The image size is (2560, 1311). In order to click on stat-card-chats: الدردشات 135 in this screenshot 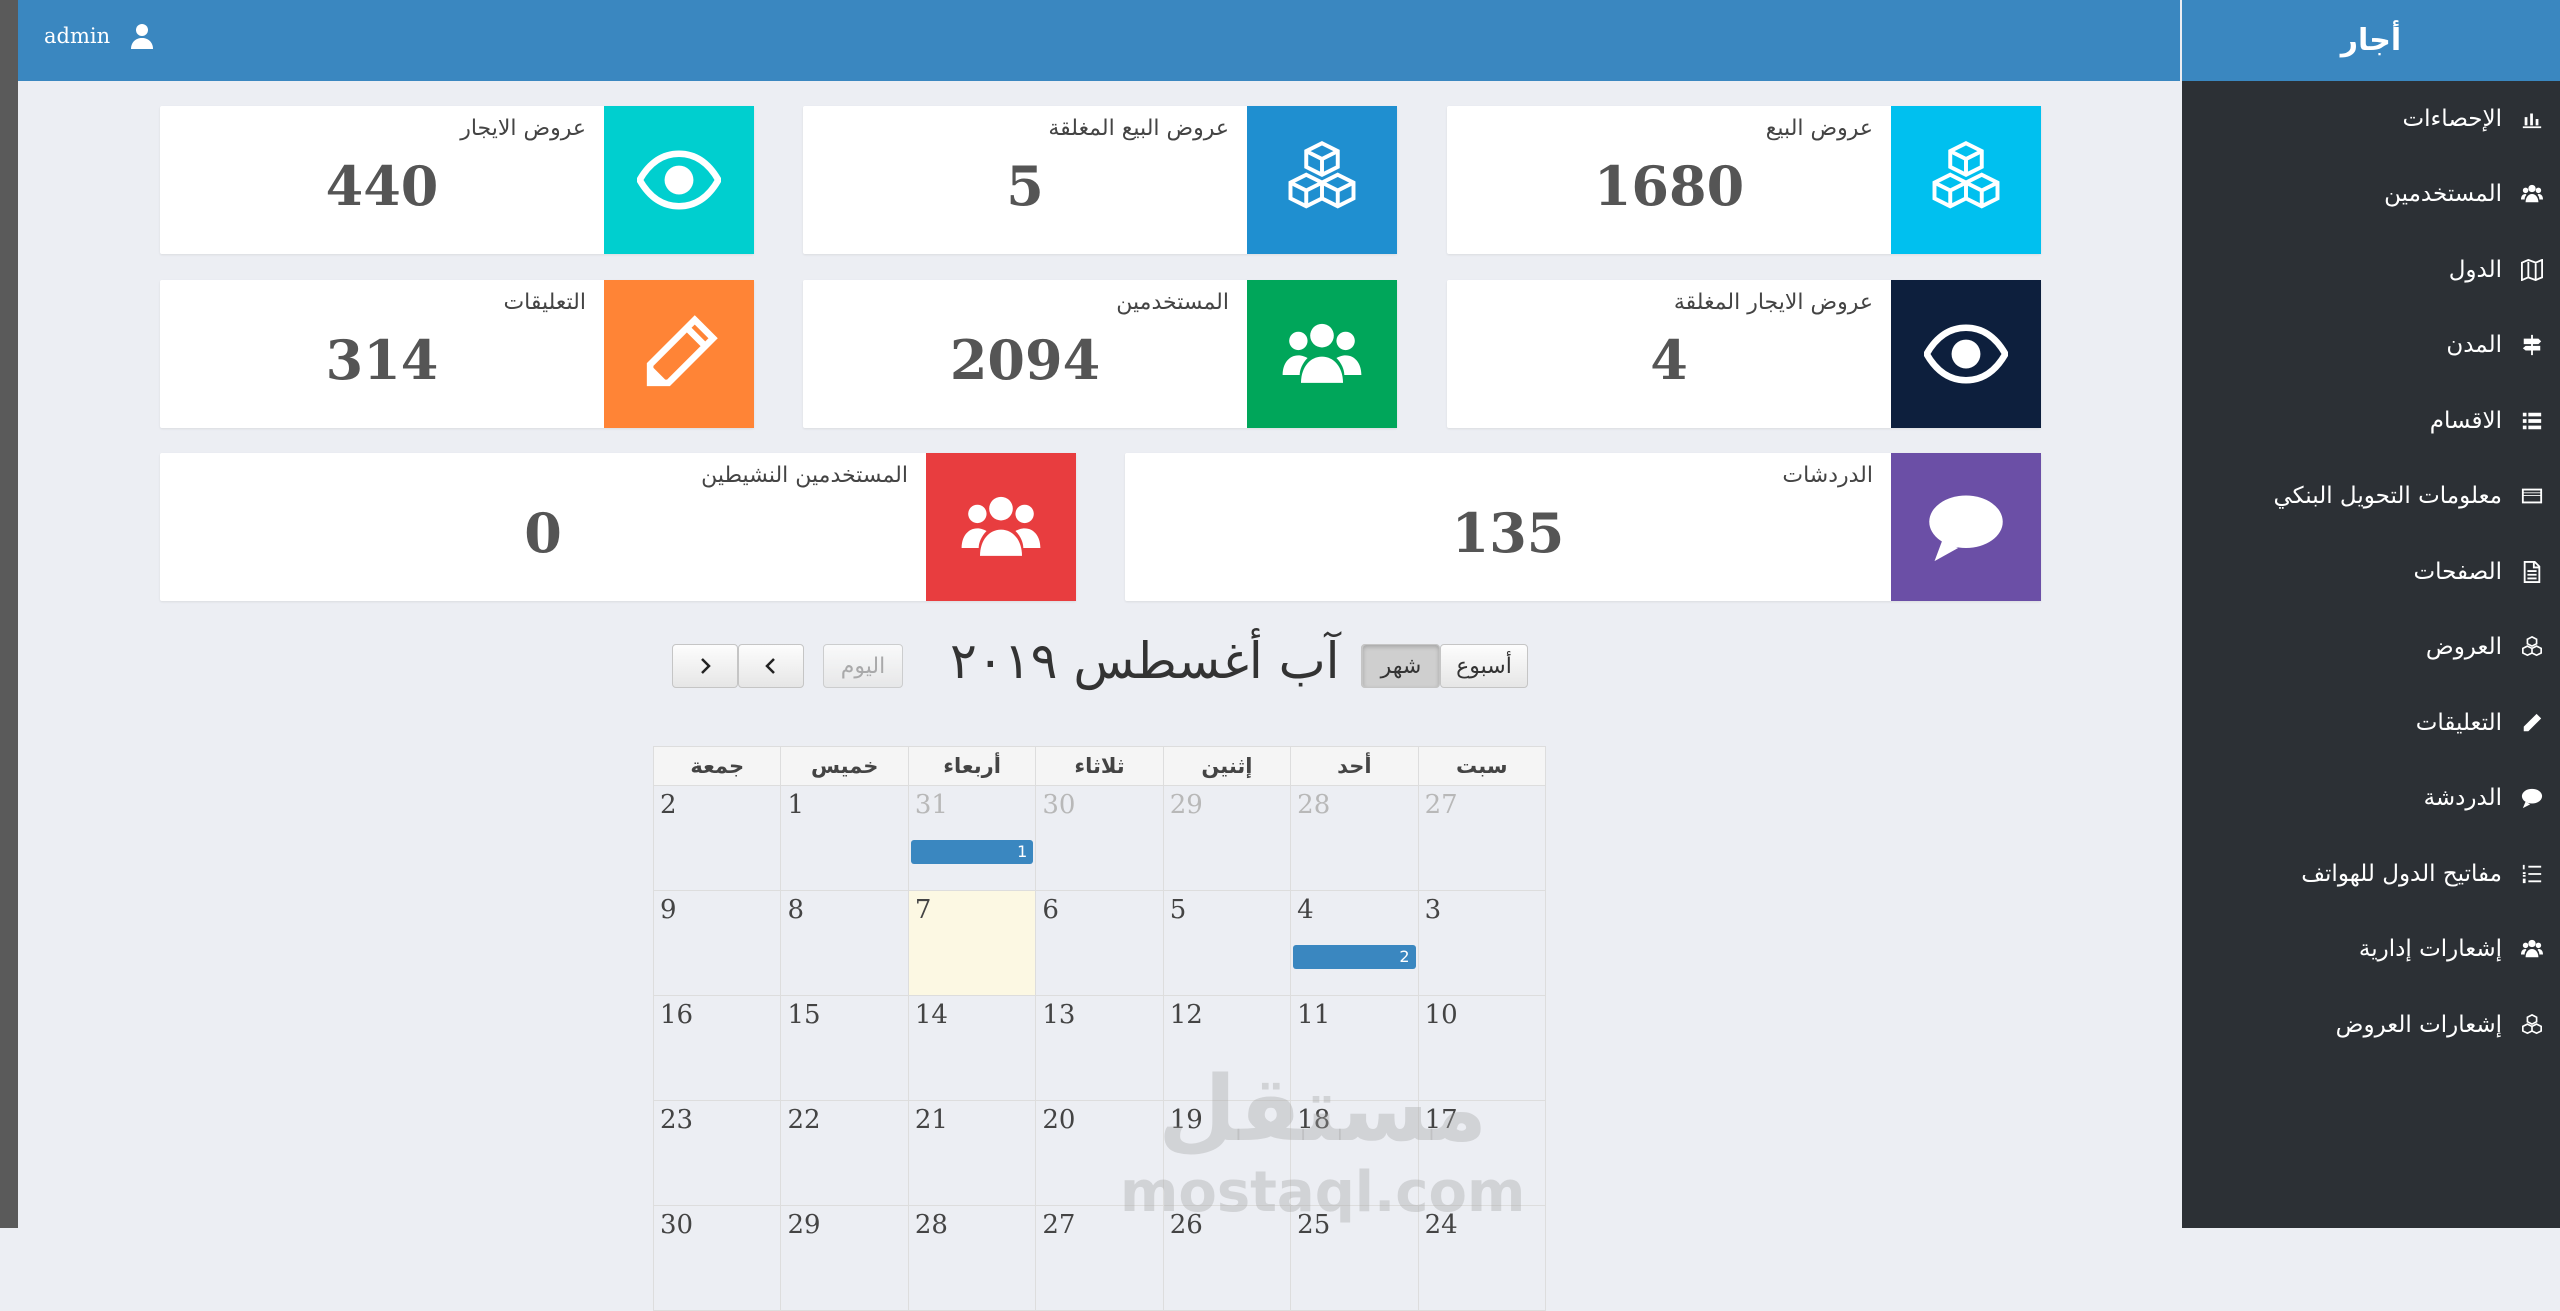, I will do `click(1583, 527)`.